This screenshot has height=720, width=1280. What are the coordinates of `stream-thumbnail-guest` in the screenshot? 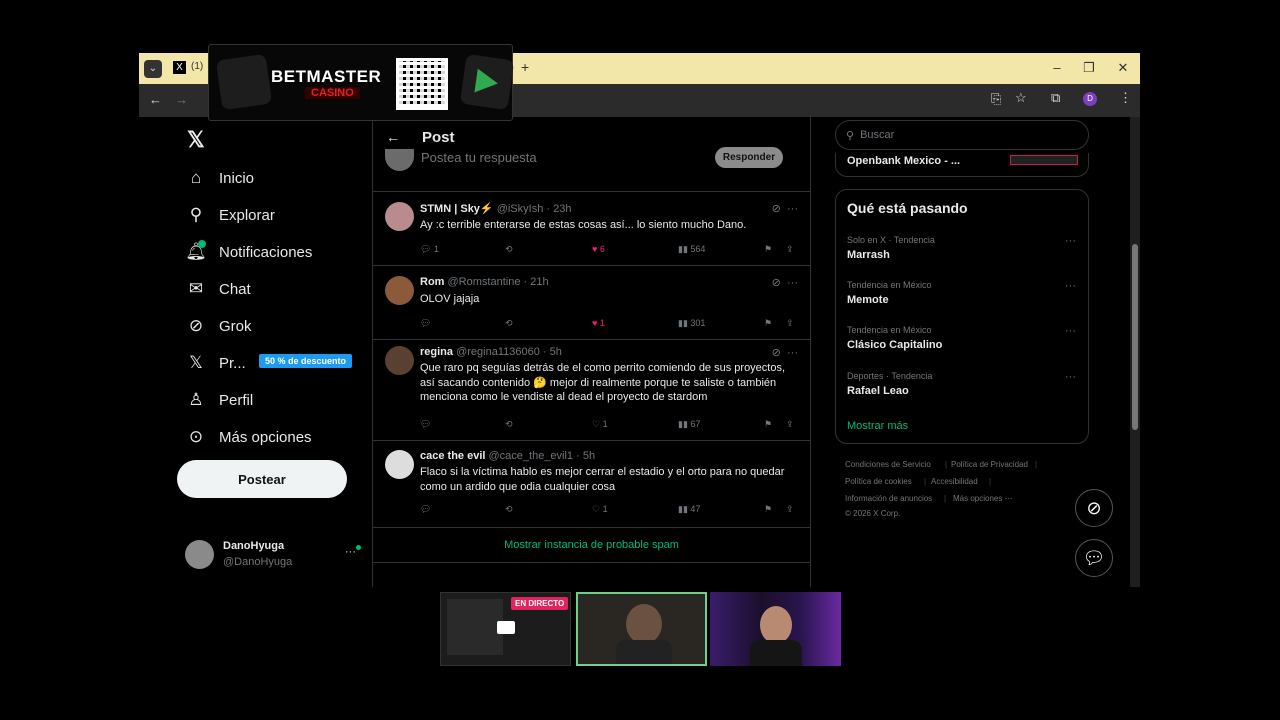 It's located at (775, 629).